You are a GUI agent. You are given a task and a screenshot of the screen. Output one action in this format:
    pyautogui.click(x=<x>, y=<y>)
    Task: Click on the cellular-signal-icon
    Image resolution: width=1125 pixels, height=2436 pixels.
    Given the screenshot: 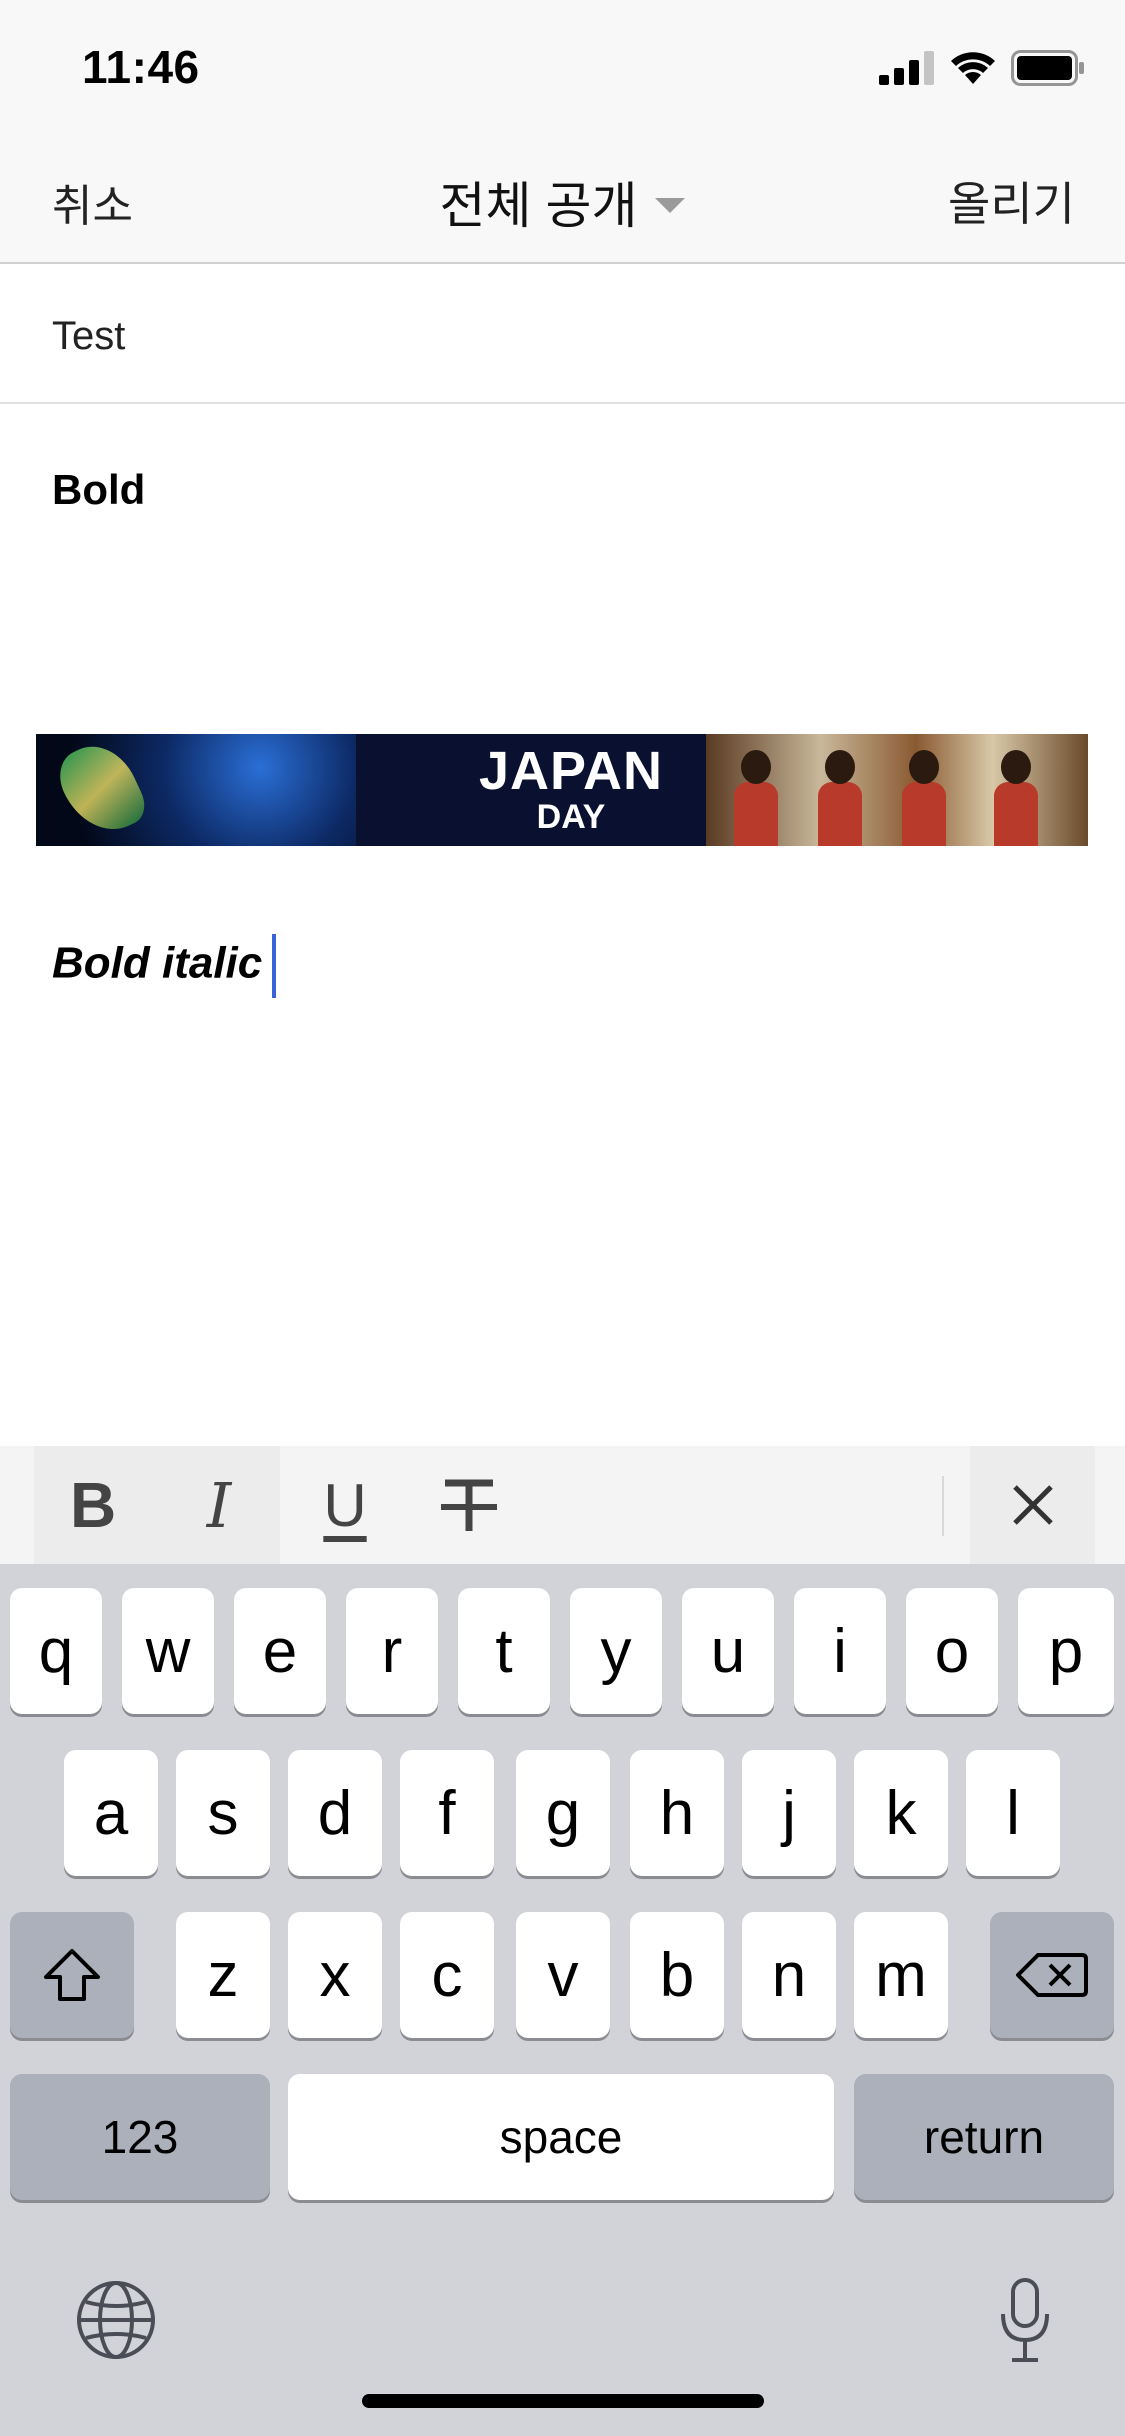 What is the action you would take?
    pyautogui.click(x=906, y=68)
    